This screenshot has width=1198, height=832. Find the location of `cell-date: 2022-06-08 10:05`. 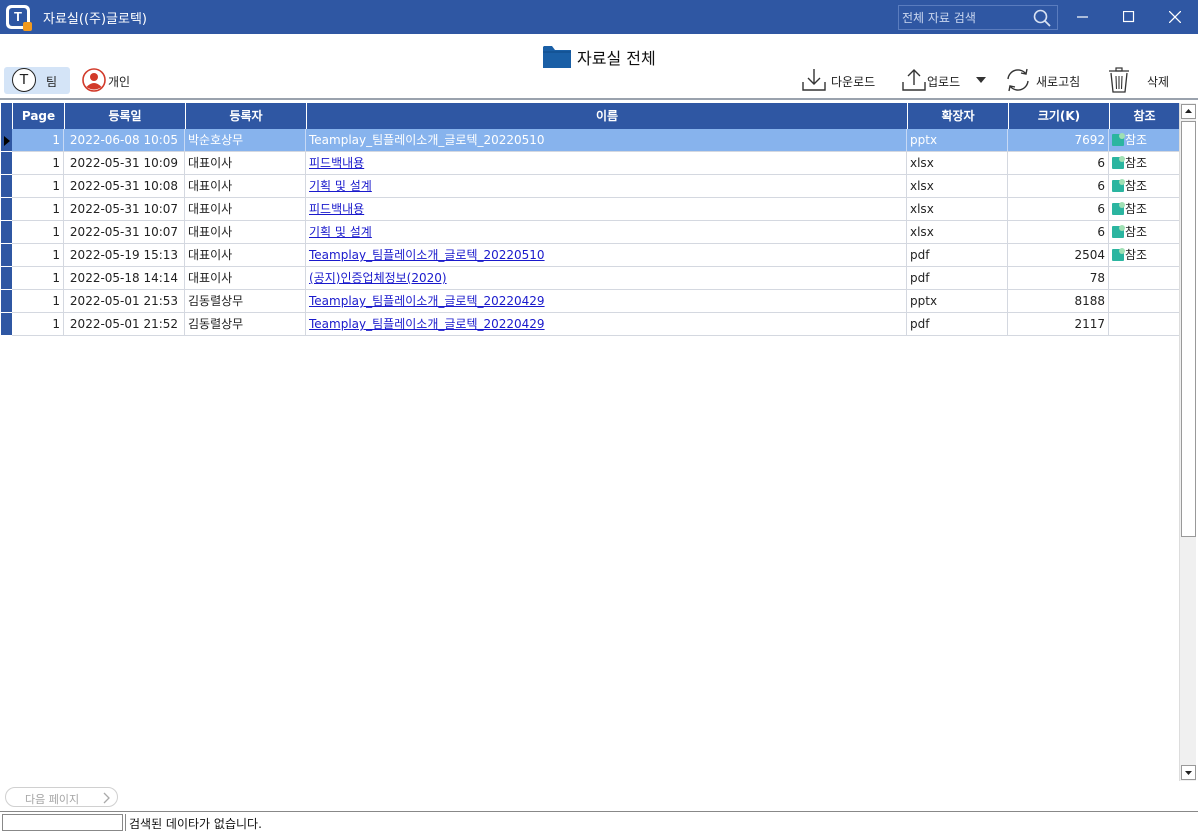

cell-date: 2022-06-08 10:05 is located at coordinates (124, 140).